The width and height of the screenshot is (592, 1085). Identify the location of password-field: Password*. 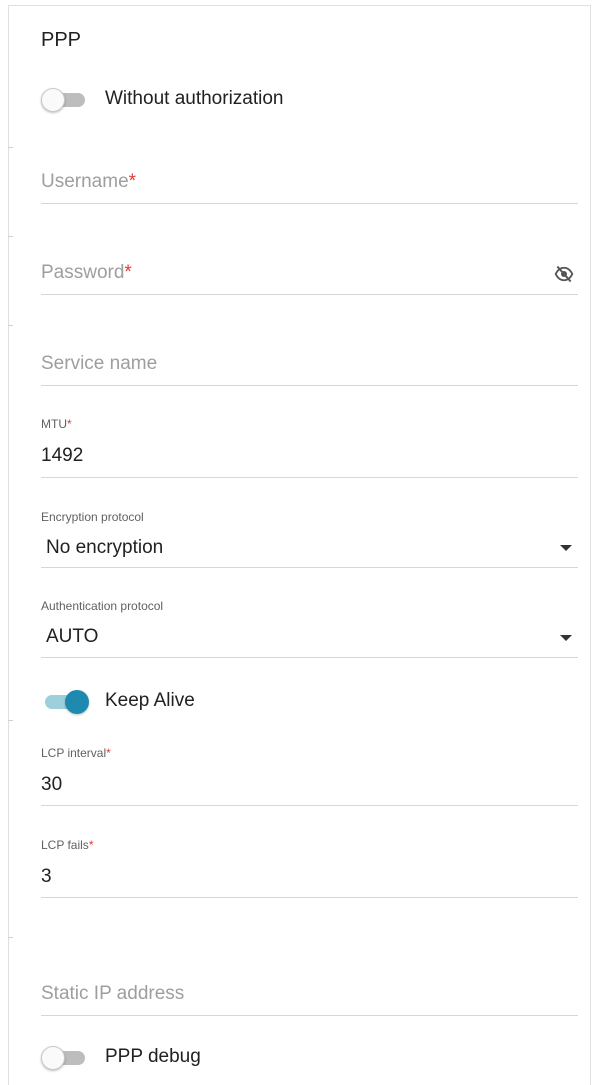
(309, 272).